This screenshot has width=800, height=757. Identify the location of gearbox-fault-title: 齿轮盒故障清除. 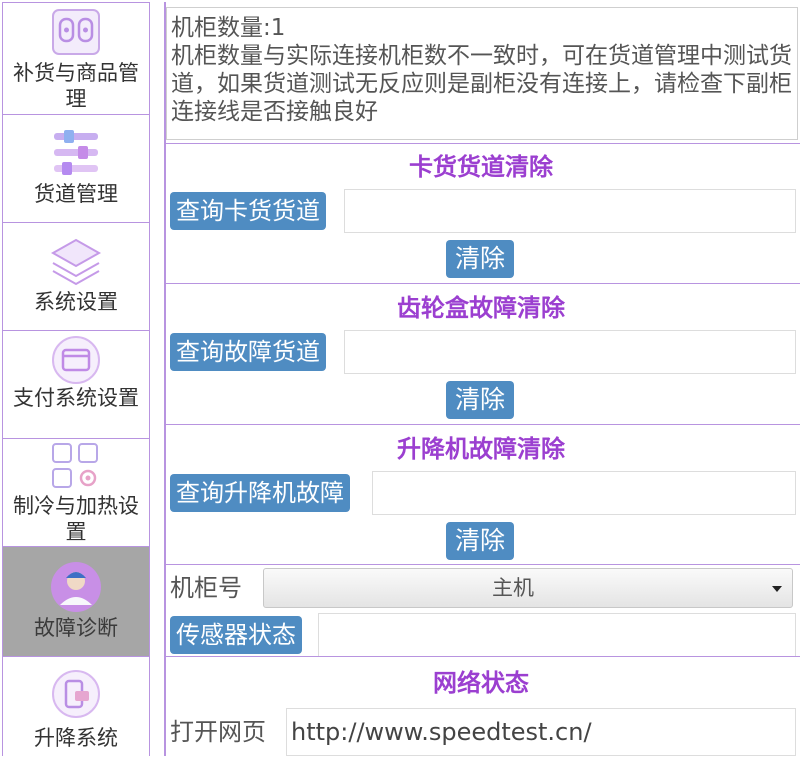
(481, 308).